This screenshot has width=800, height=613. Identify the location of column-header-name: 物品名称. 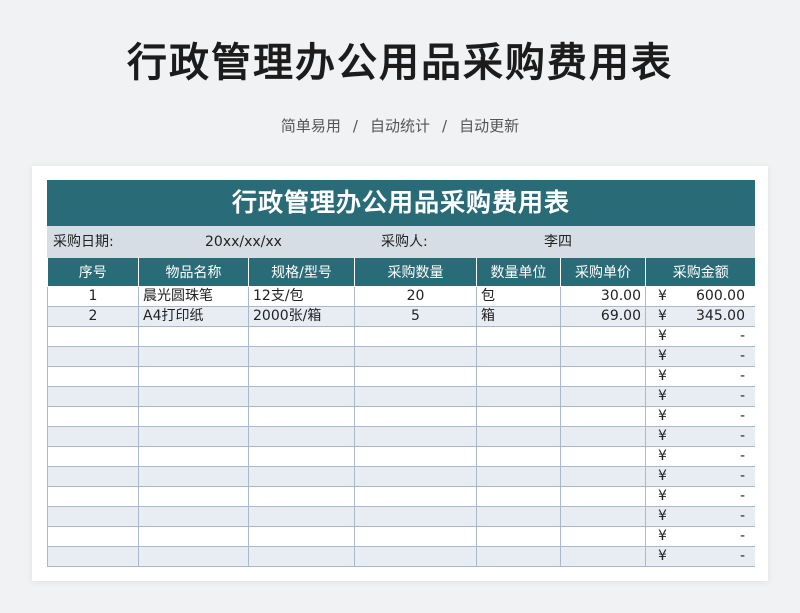
(193, 272).